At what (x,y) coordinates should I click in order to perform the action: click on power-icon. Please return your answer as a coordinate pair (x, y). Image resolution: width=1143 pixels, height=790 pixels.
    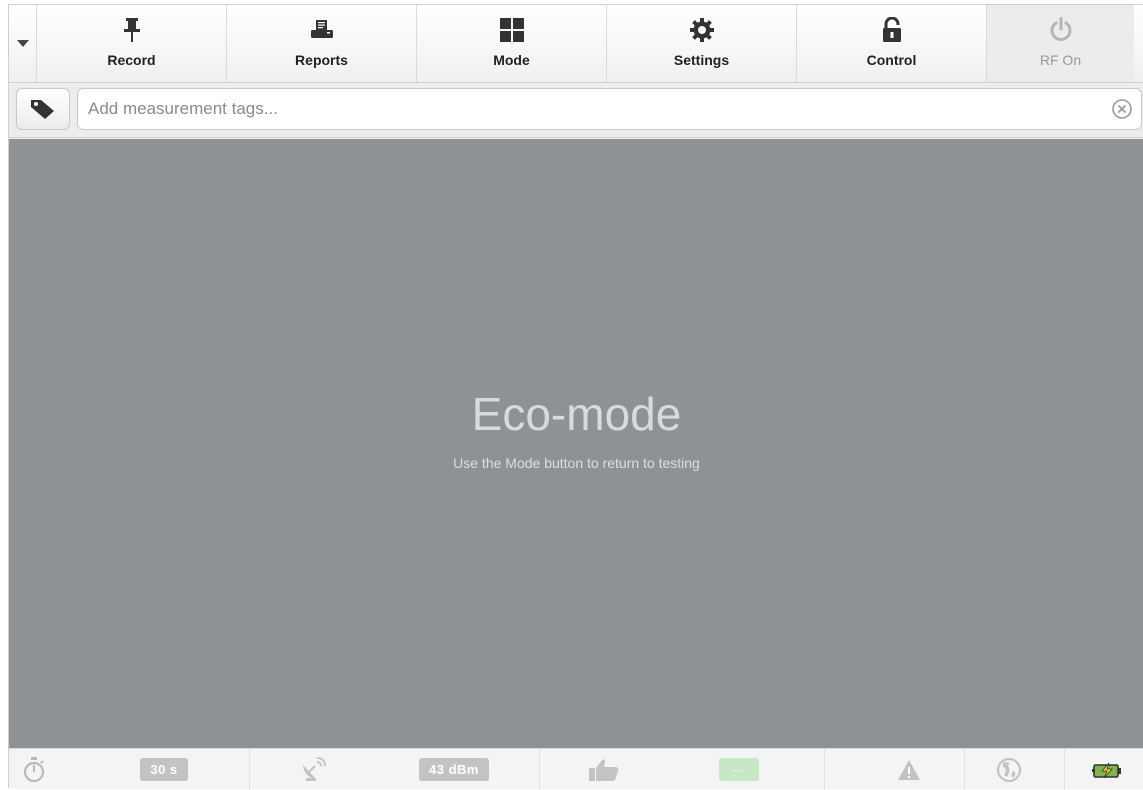
    Looking at the image, I should click on (1060, 29).